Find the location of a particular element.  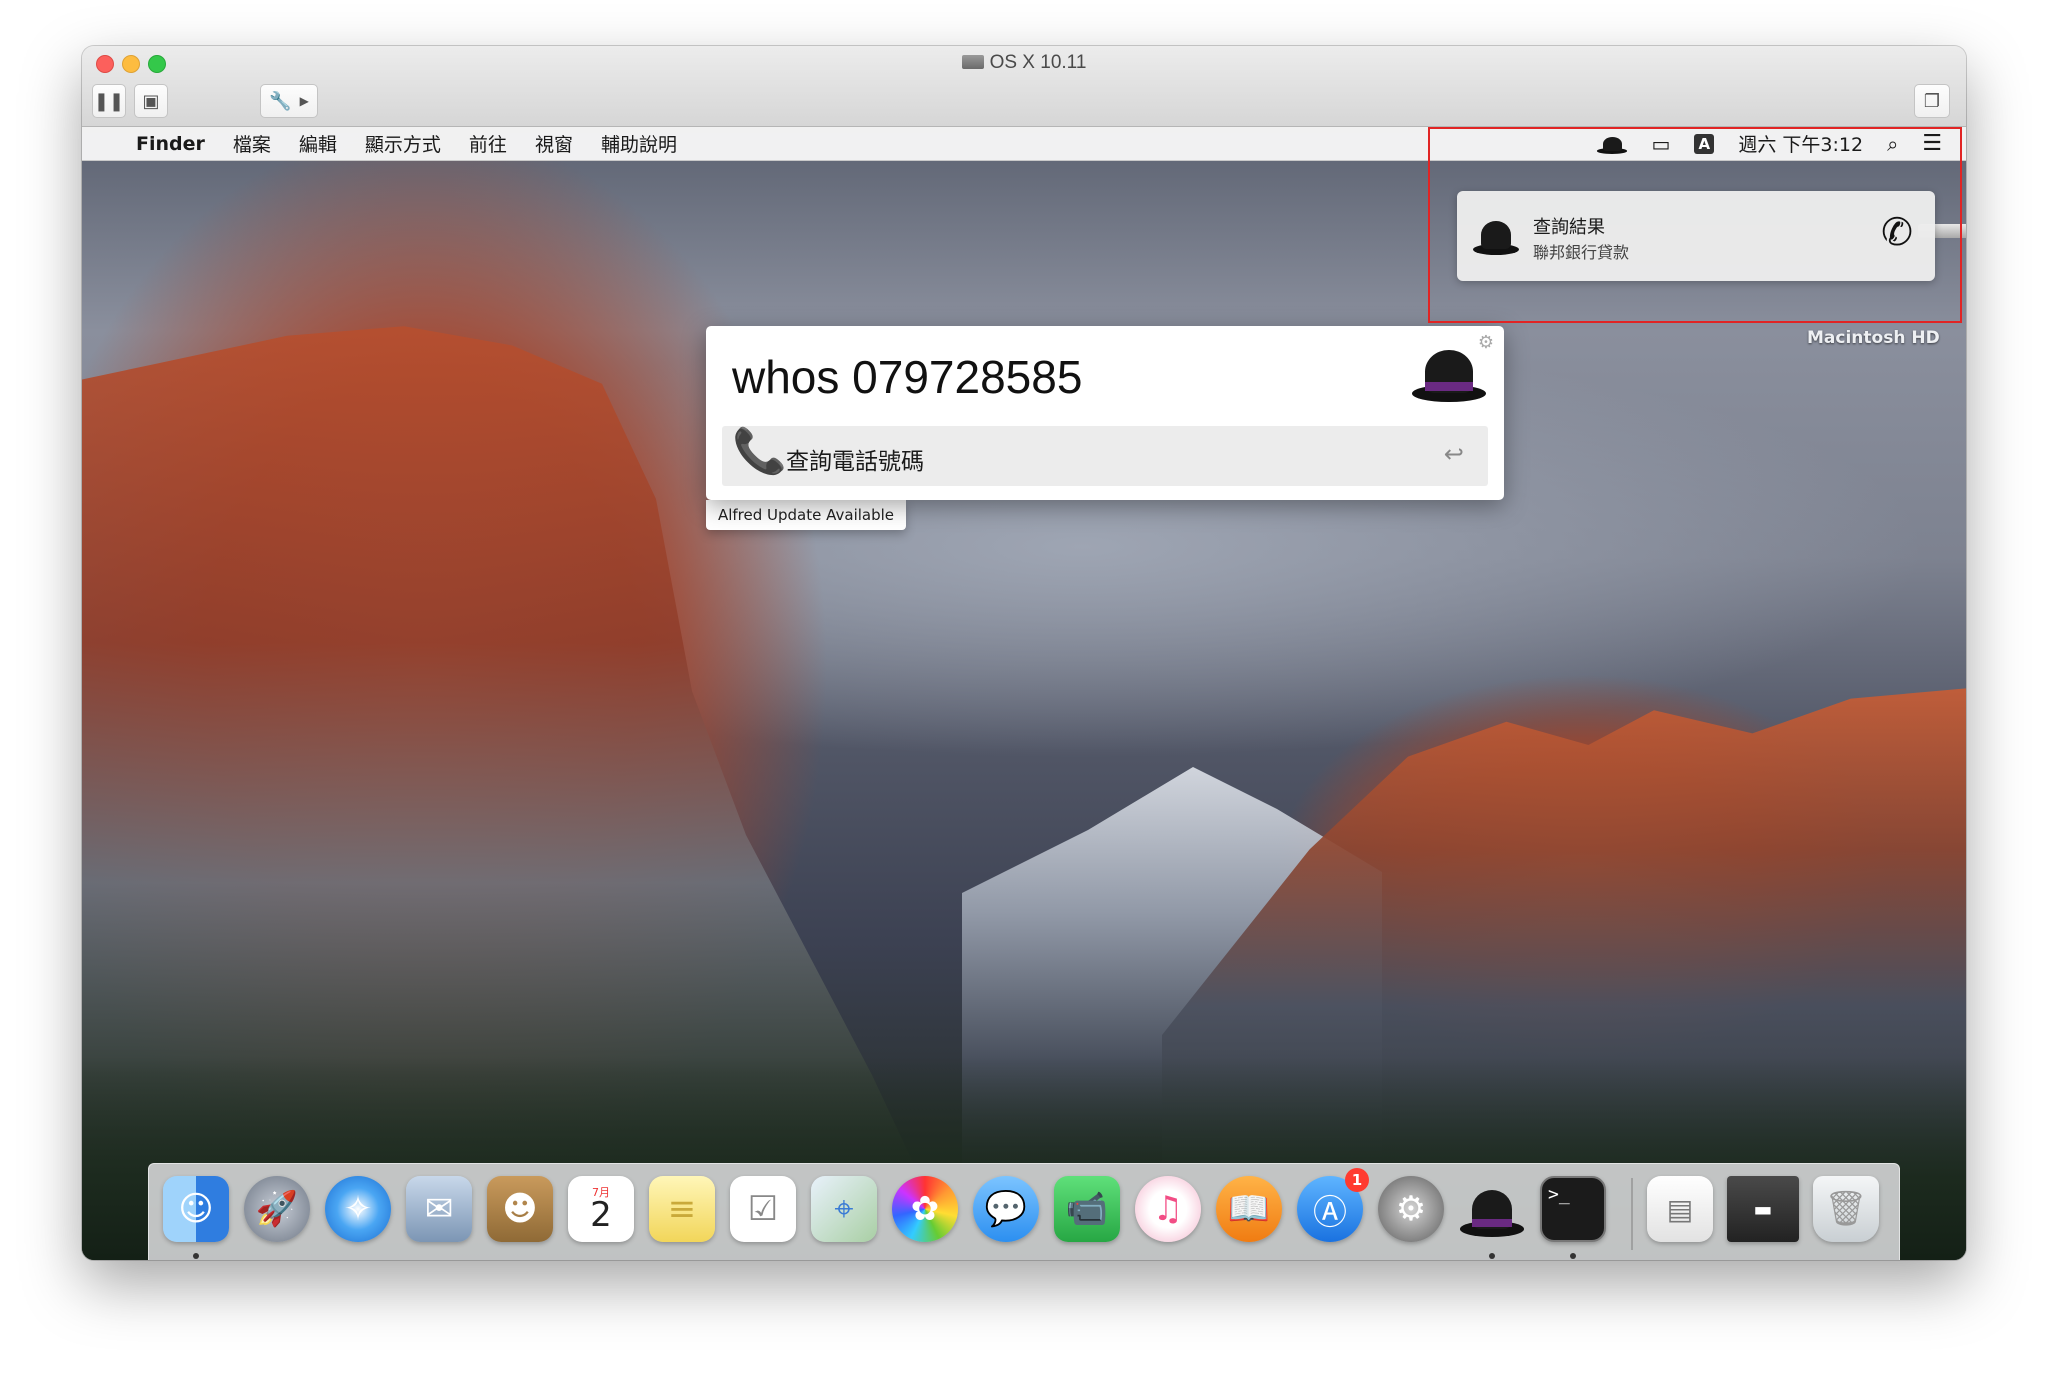

dock-photos-icon: ✿ is located at coordinates (925, 1209).